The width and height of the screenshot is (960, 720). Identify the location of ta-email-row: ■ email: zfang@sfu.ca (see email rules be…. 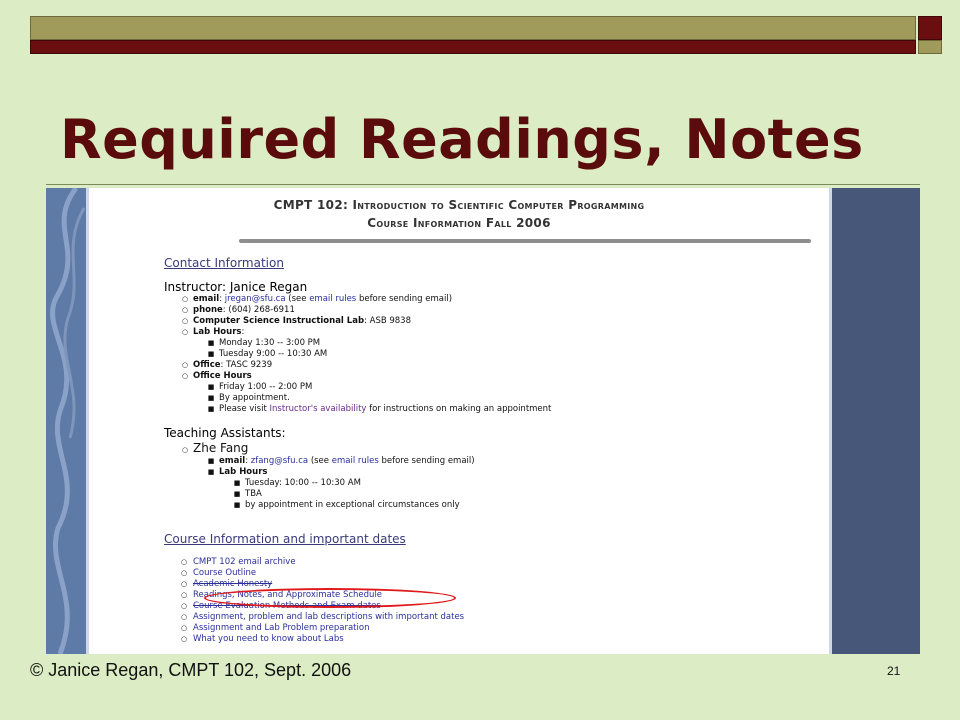
(341, 461).